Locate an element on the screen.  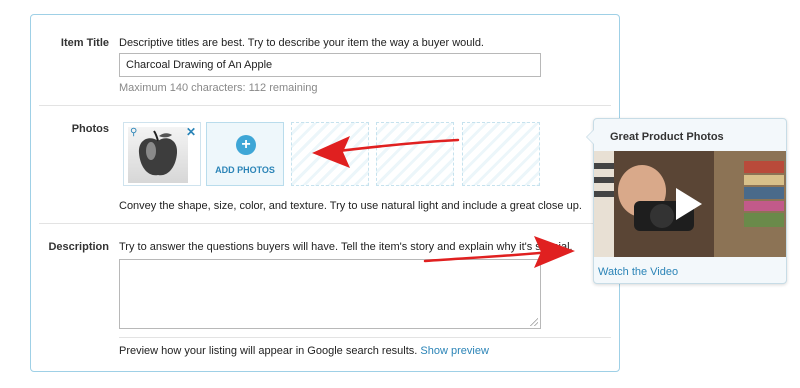
item-title-input is located at coordinates (330, 65).